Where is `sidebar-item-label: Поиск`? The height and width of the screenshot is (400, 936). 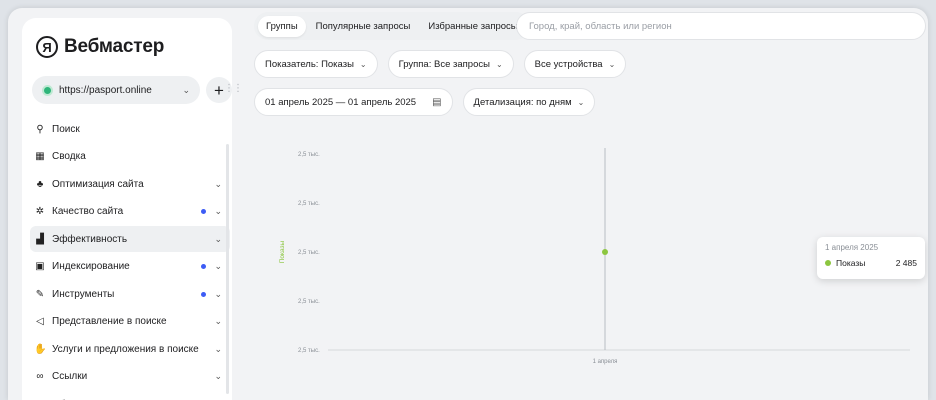
sidebar-item-label: Поиск is located at coordinates (66, 129).